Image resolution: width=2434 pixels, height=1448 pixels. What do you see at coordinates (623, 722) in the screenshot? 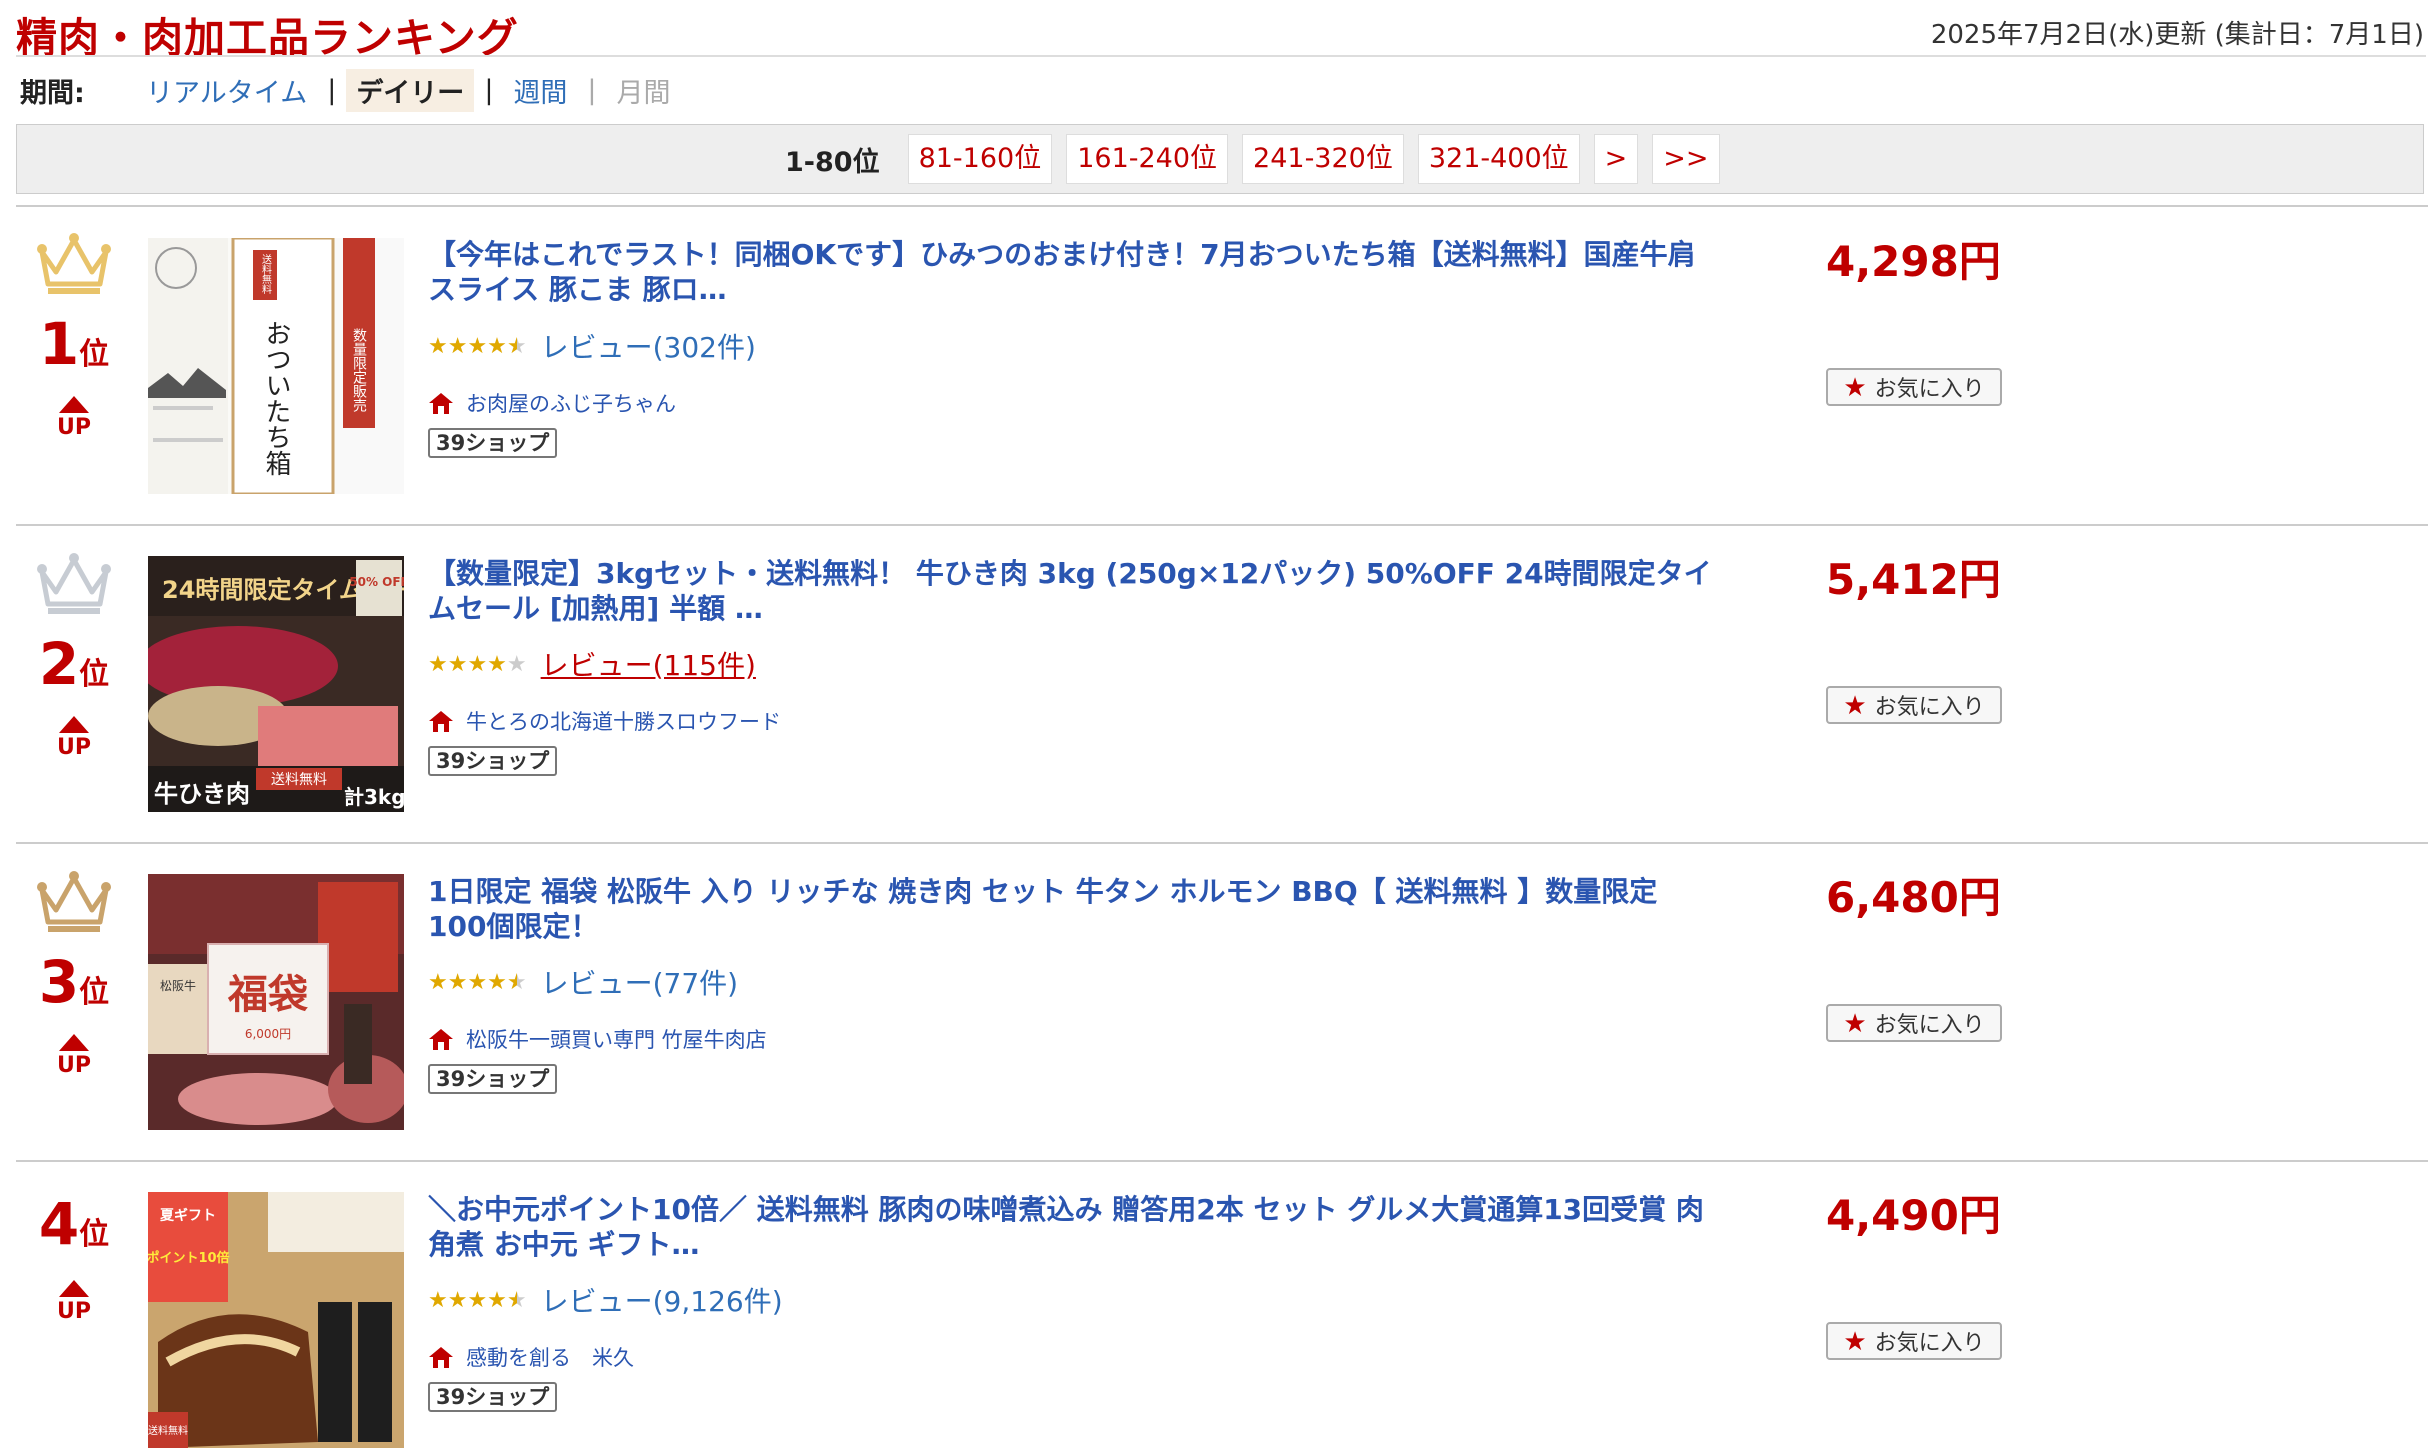
I see `shop-name: 牛とろの北海道十勝スロウフード` at bounding box center [623, 722].